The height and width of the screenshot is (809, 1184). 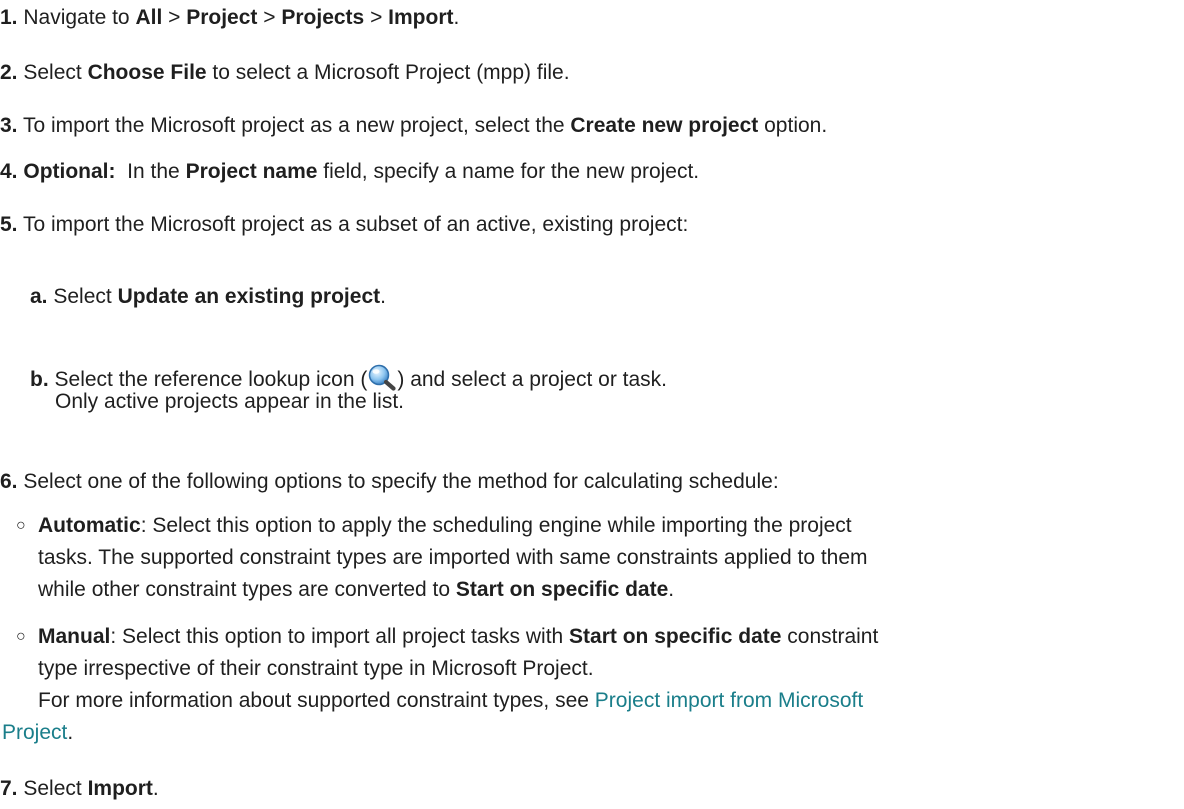 What do you see at coordinates (607, 297) in the screenshot?
I see `step-5a: a. Select Update an existing project.` at bounding box center [607, 297].